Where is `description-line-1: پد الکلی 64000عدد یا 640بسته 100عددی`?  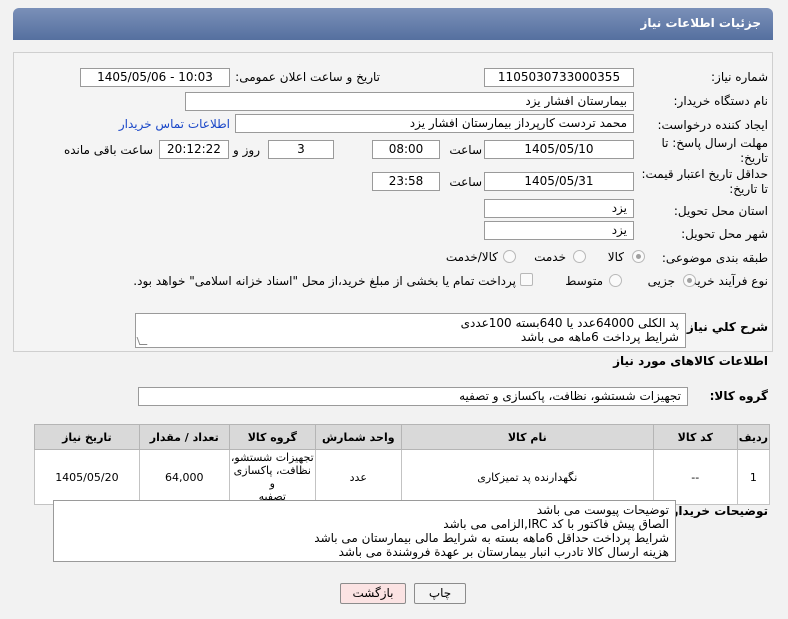
description-line-1: پد الکلی 64000عدد یا 640بسته 100عددی is located at coordinates (569, 323).